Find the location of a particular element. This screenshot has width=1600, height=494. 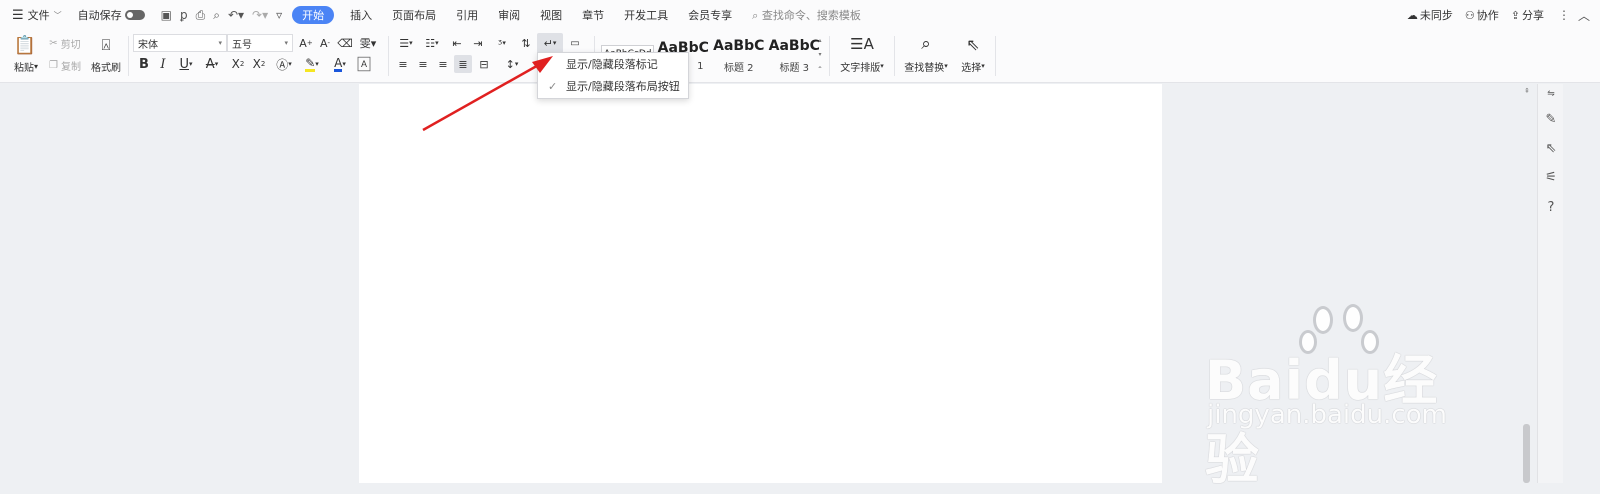

tab-developer: 开发工具 is located at coordinates (646, 15).